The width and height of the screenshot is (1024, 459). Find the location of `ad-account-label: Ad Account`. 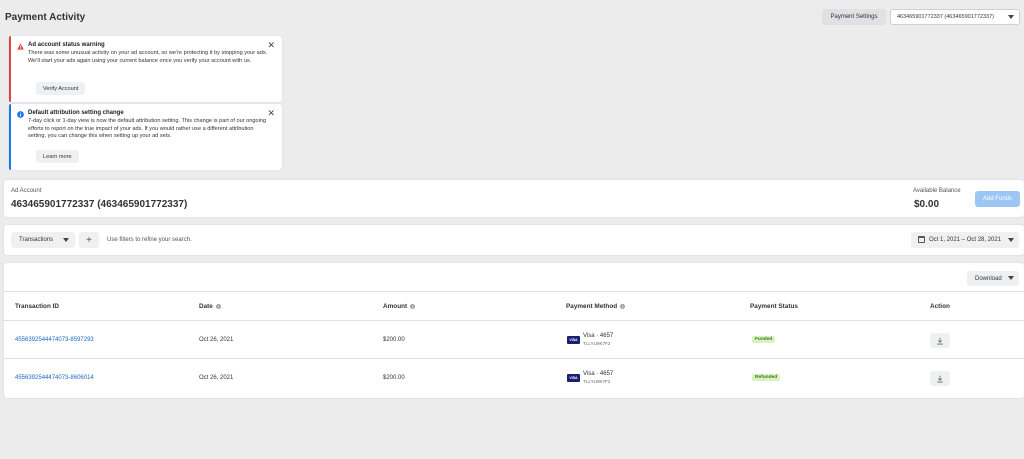

ad-account-label: Ad Account is located at coordinates (26, 191).